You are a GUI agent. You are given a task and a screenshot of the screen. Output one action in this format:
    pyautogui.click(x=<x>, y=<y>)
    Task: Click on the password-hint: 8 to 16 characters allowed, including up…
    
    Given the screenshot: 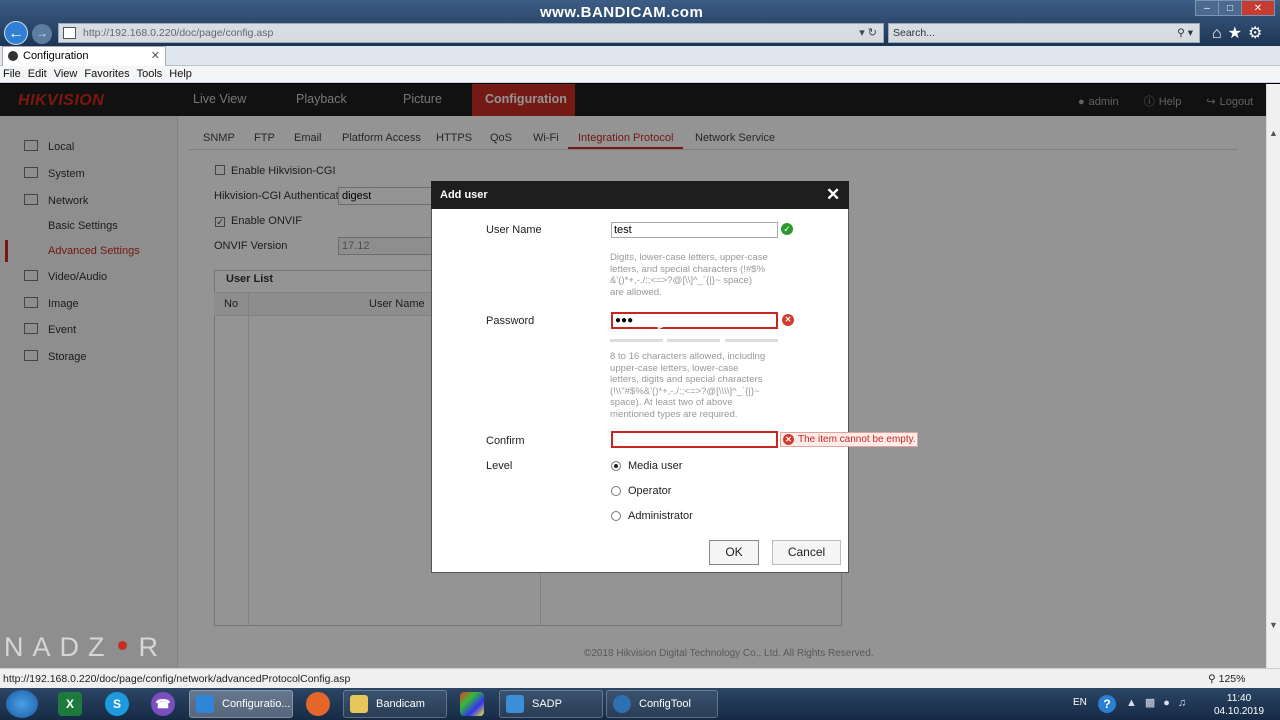 What is the action you would take?
    pyautogui.click(x=687, y=386)
    